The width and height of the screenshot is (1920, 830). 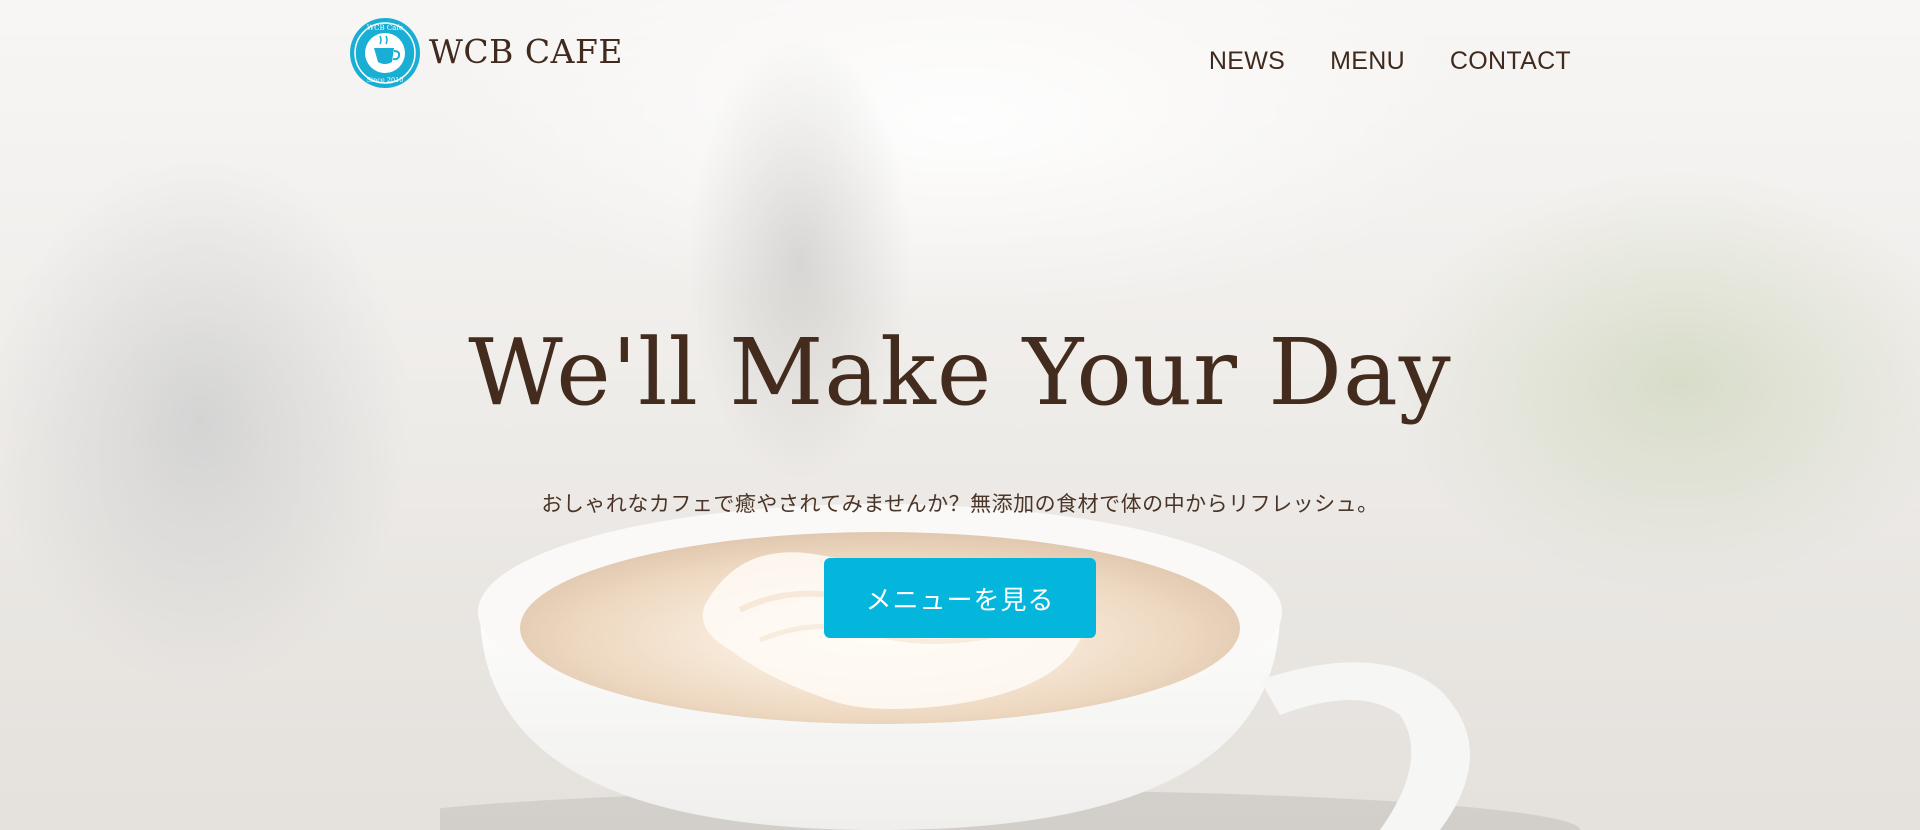 What do you see at coordinates (960, 372) in the screenshot?
I see `hero-title: We'll Make Your Day` at bounding box center [960, 372].